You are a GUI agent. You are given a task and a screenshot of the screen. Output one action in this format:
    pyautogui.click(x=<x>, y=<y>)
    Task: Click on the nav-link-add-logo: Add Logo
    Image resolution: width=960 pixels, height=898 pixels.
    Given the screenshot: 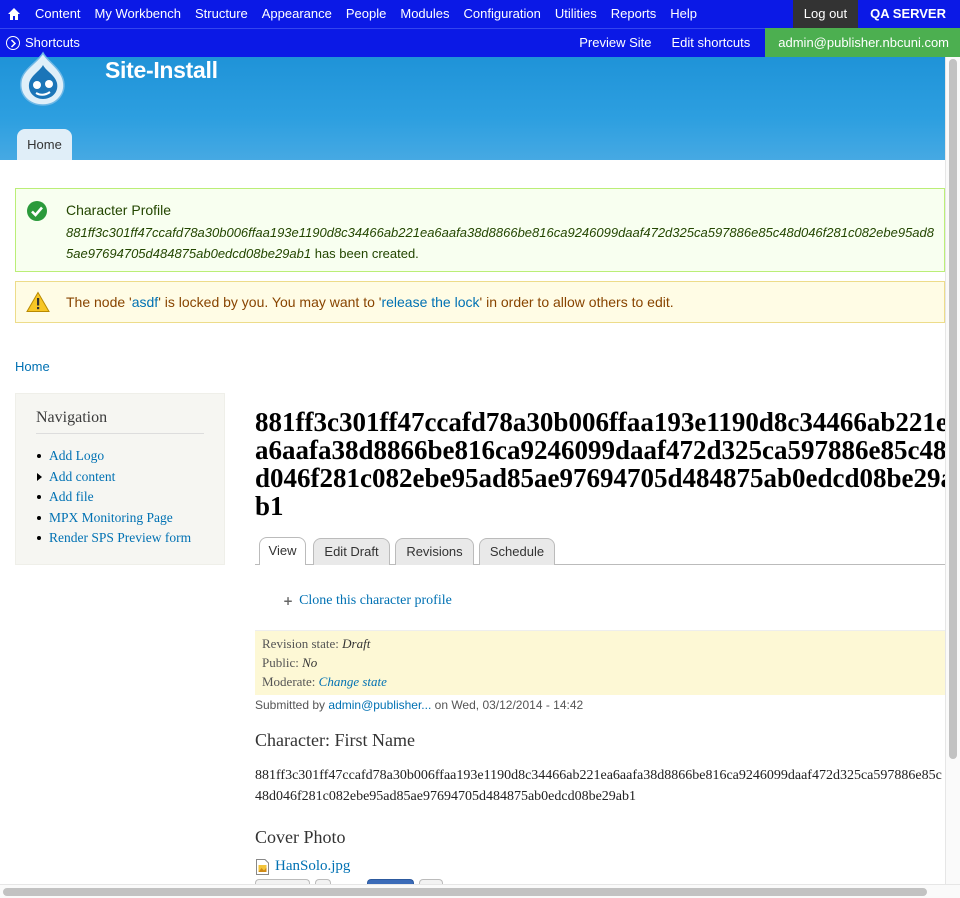 What is the action you would take?
    pyautogui.click(x=76, y=455)
    